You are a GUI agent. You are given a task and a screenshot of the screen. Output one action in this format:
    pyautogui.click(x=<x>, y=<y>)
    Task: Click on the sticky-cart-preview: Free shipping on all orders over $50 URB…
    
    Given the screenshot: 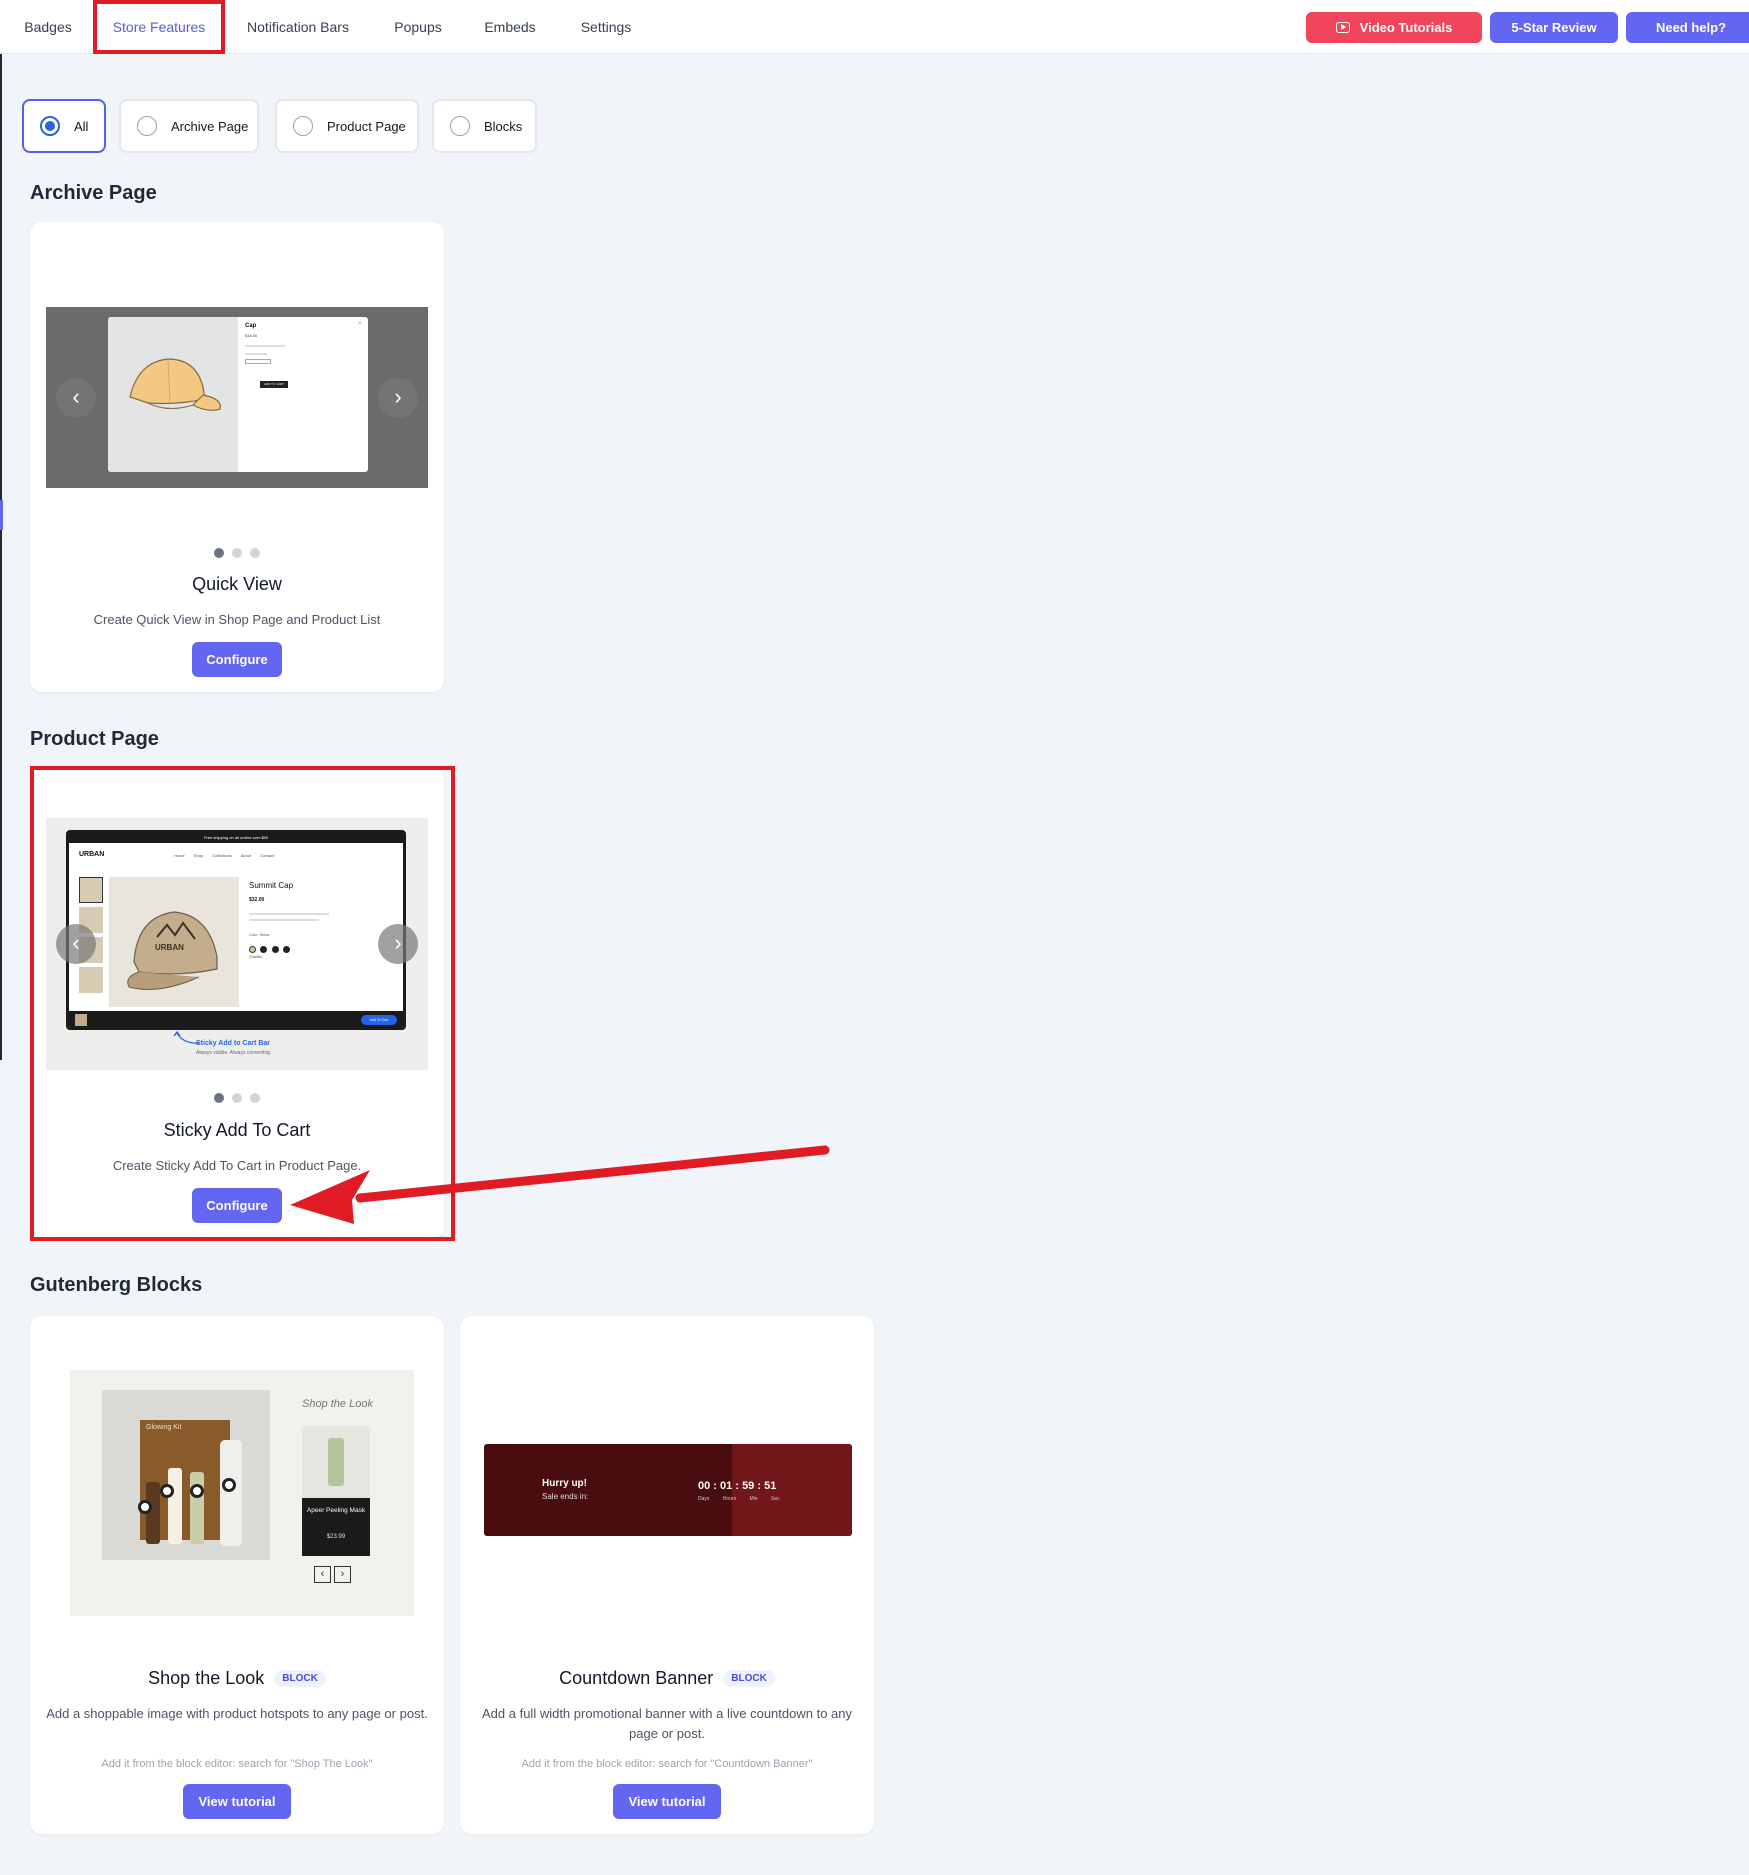 What is the action you would take?
    pyautogui.click(x=237, y=944)
    